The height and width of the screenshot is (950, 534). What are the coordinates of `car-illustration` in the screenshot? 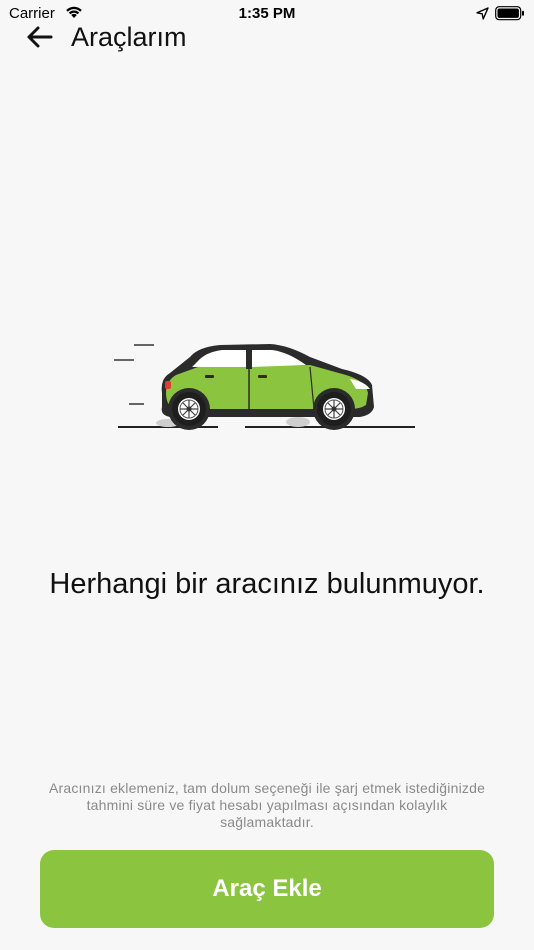 It's located at (265, 385).